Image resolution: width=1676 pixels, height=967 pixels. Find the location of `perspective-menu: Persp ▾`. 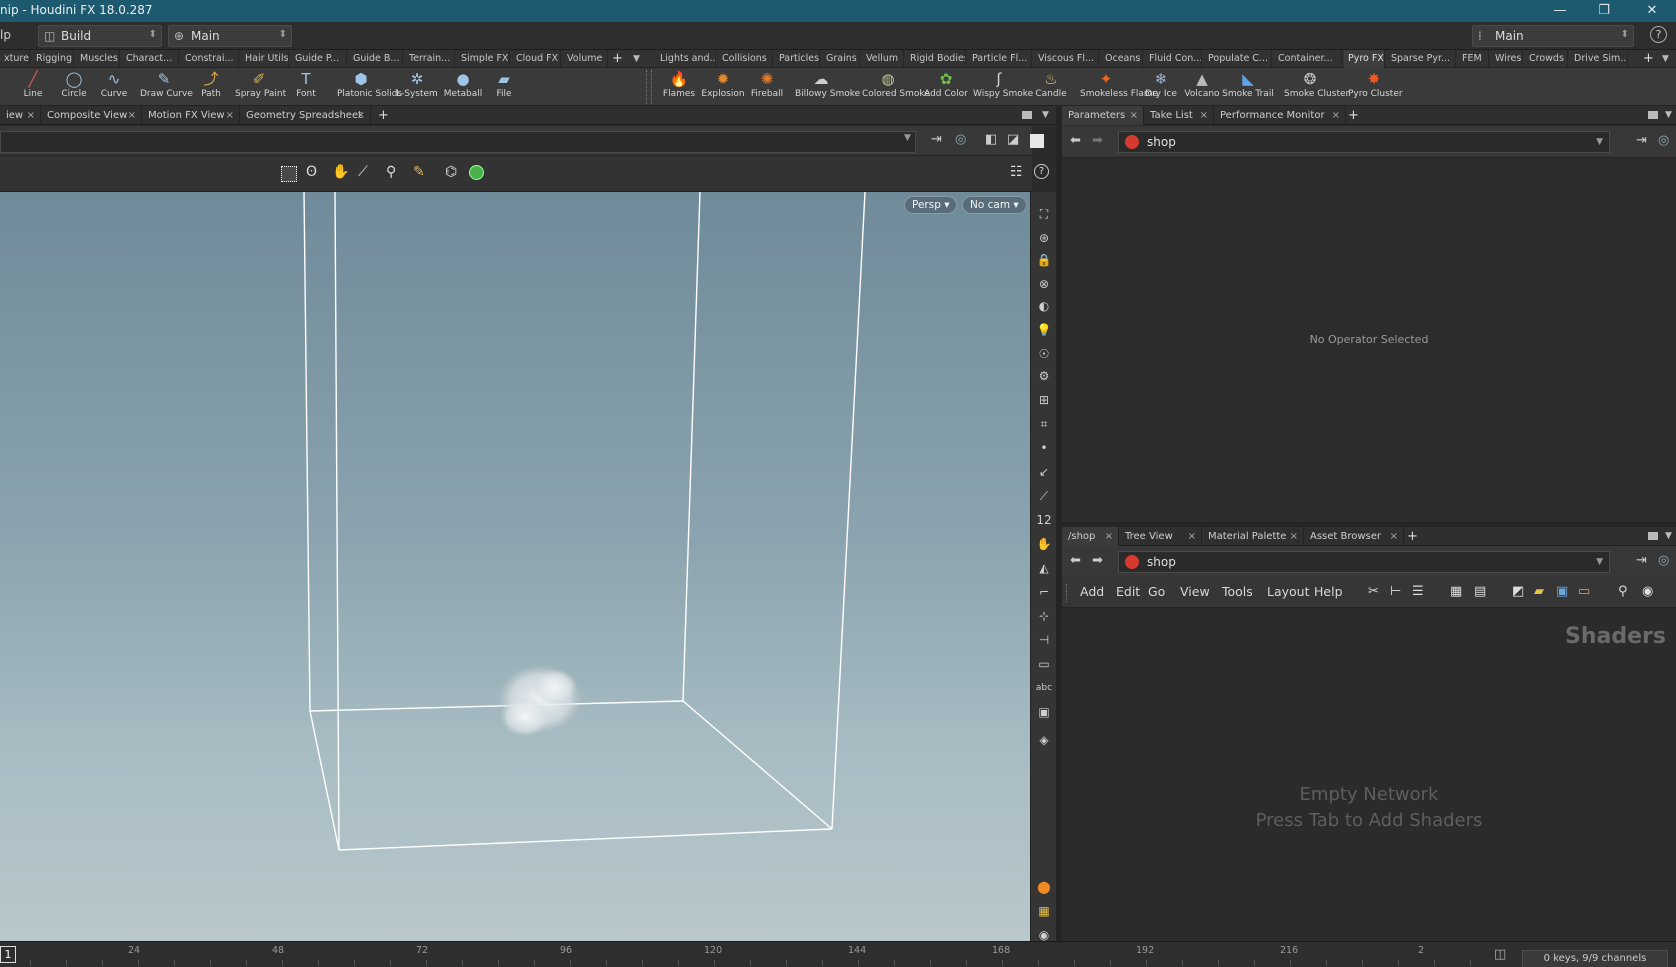

perspective-menu: Persp ▾ is located at coordinates (931, 205).